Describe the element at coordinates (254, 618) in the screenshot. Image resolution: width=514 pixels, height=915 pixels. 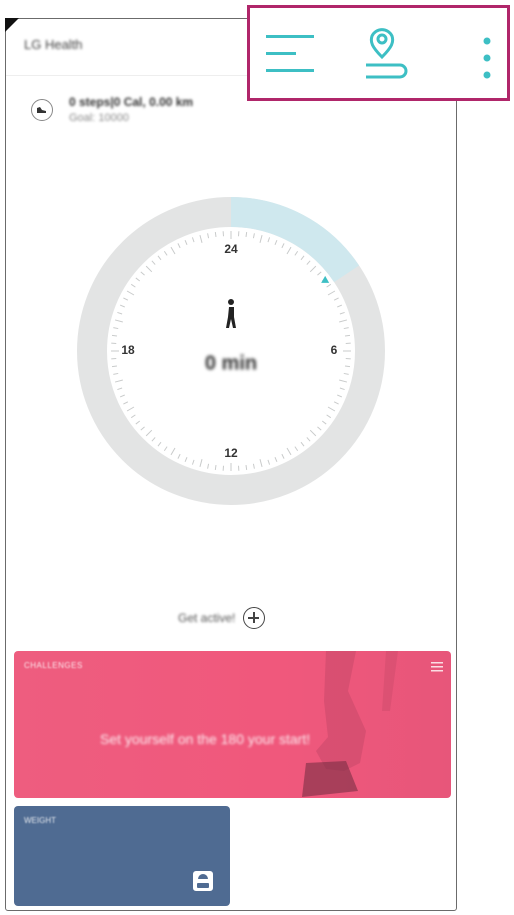
I see `add-icon` at that location.